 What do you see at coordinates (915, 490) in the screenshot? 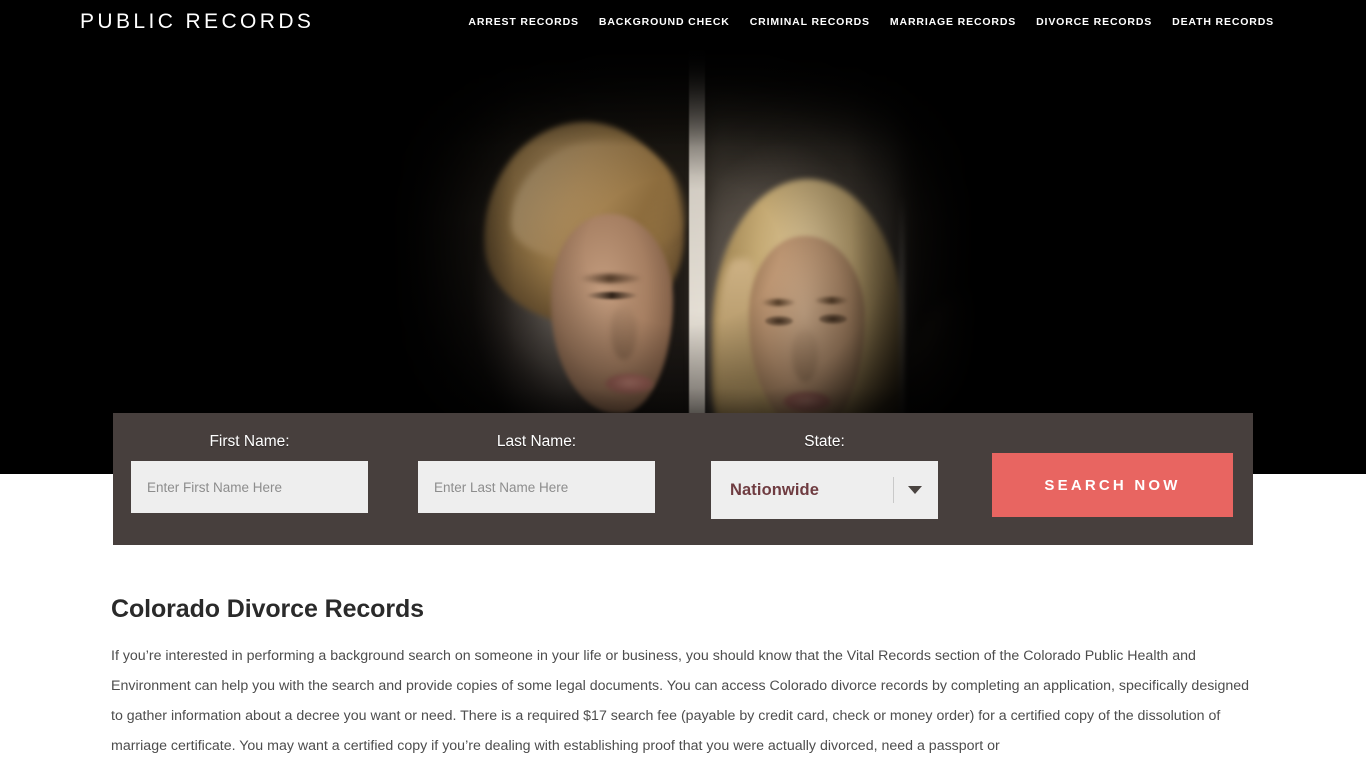
I see `chevron-down-icon` at bounding box center [915, 490].